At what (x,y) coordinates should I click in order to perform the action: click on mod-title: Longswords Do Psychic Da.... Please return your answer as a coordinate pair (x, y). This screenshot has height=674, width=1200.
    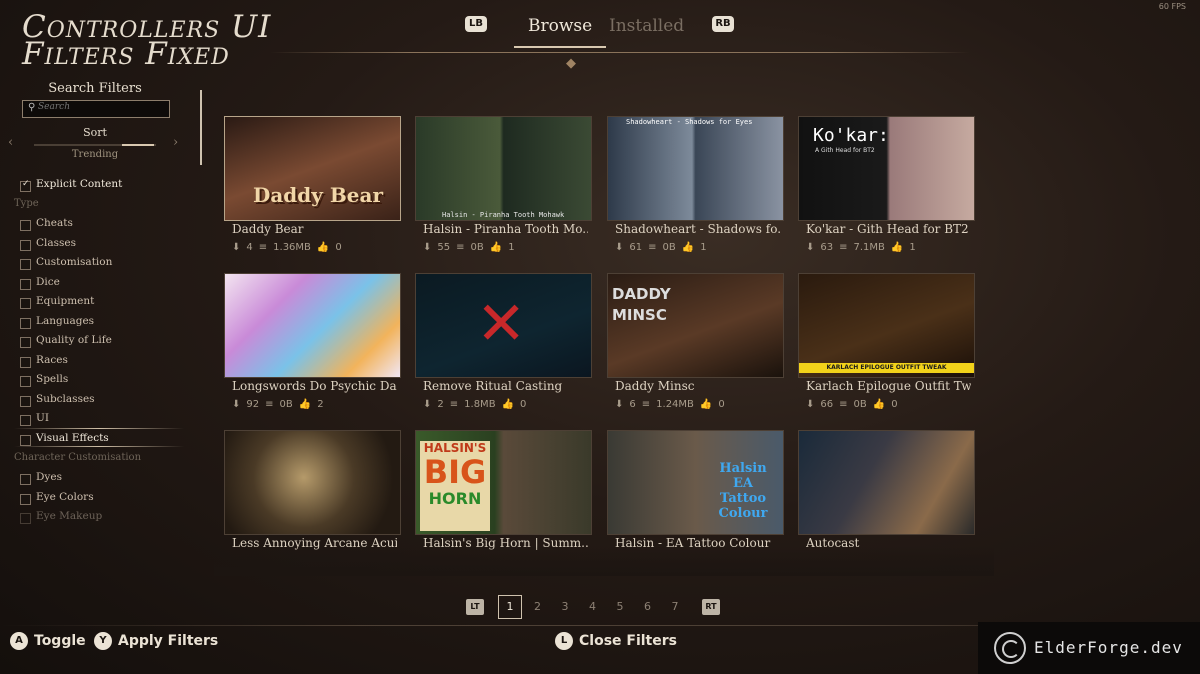
    Looking at the image, I should click on (314, 386).